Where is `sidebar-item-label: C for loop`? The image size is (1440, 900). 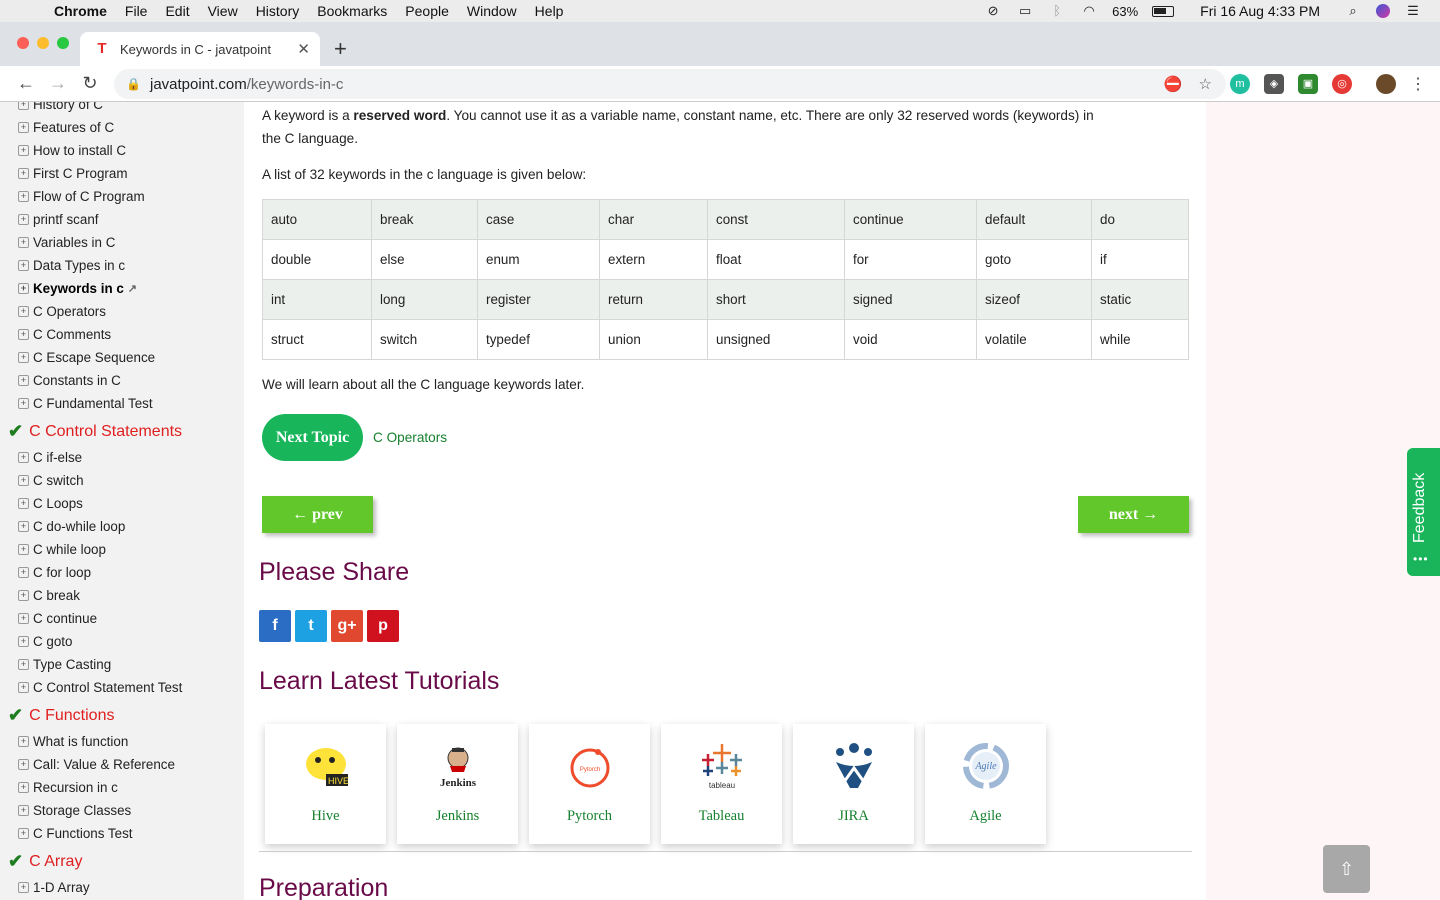
sidebar-item-label: C for loop is located at coordinates (62, 572).